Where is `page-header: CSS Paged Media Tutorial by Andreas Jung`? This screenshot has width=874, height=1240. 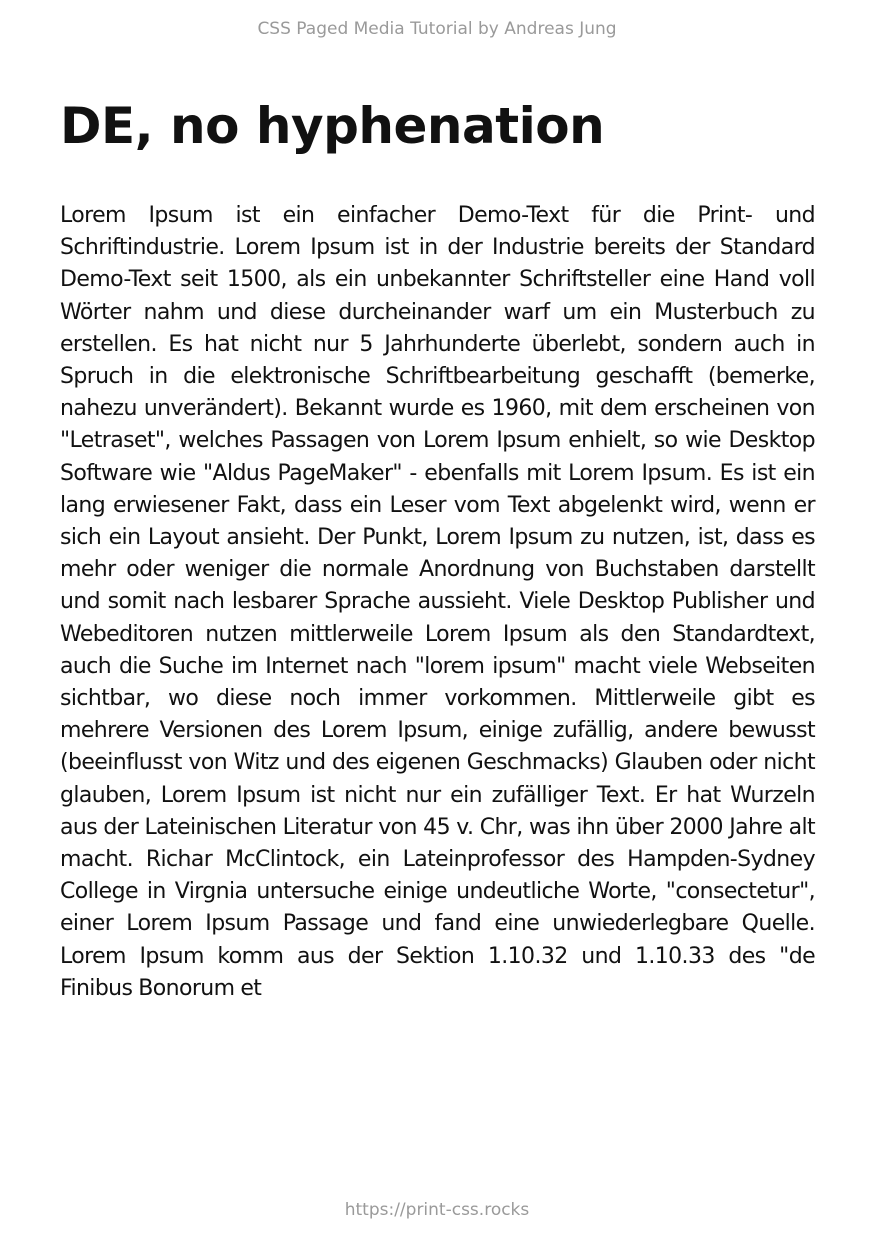 page-header: CSS Paged Media Tutorial by Andreas Jung is located at coordinates (437, 29).